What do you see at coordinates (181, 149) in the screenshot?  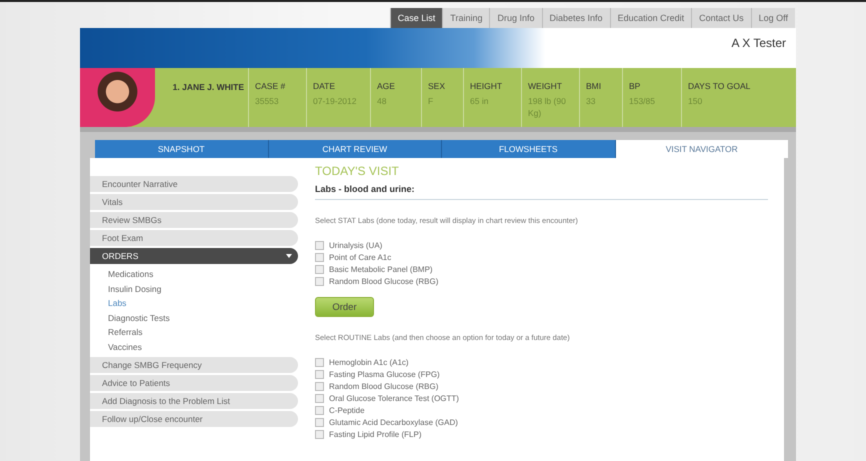 I see `tab: SNAPSHOT` at bounding box center [181, 149].